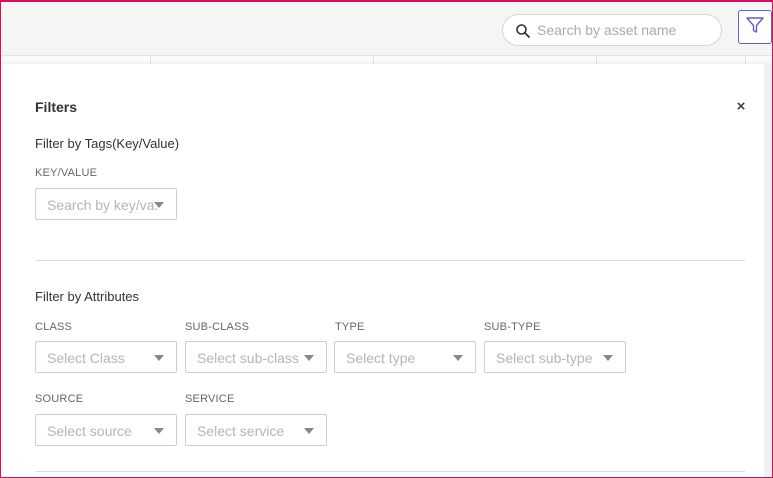 The image size is (773, 478). What do you see at coordinates (512, 327) in the screenshot?
I see `sub-type-label: SUB-TYPE` at bounding box center [512, 327].